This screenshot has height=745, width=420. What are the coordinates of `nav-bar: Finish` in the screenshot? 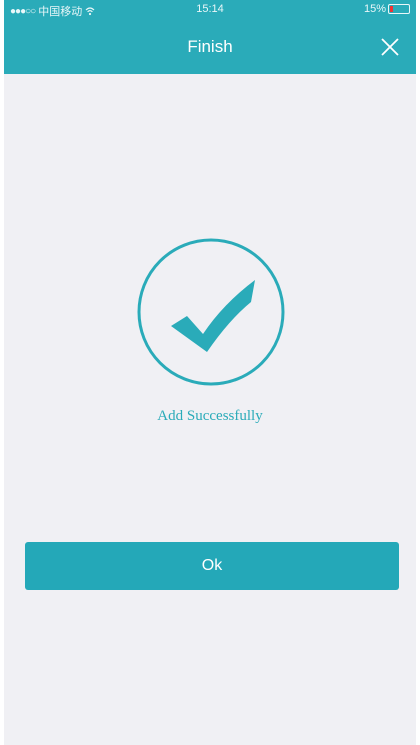 It's located at (210, 47).